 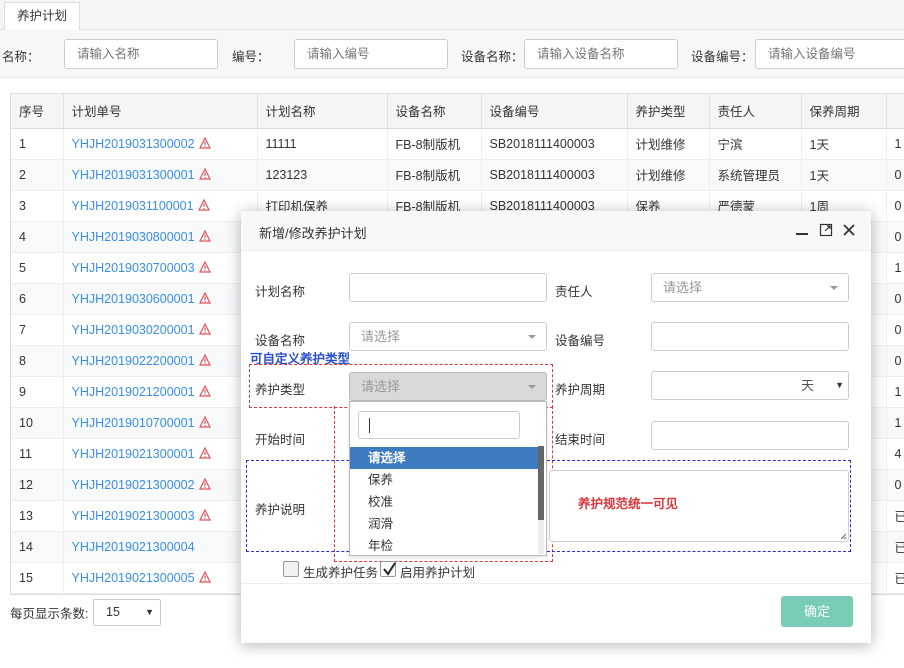 What do you see at coordinates (49, 614) in the screenshot?
I see `page-size-label: 每页显示条数:` at bounding box center [49, 614].